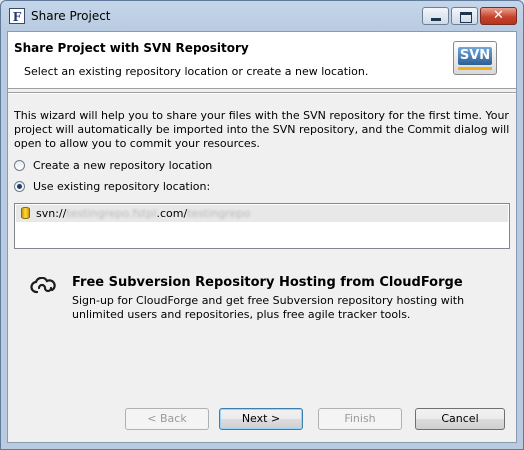 This screenshot has width=524, height=450. What do you see at coordinates (360, 419) in the screenshot?
I see `finish-button: Finish` at bounding box center [360, 419].